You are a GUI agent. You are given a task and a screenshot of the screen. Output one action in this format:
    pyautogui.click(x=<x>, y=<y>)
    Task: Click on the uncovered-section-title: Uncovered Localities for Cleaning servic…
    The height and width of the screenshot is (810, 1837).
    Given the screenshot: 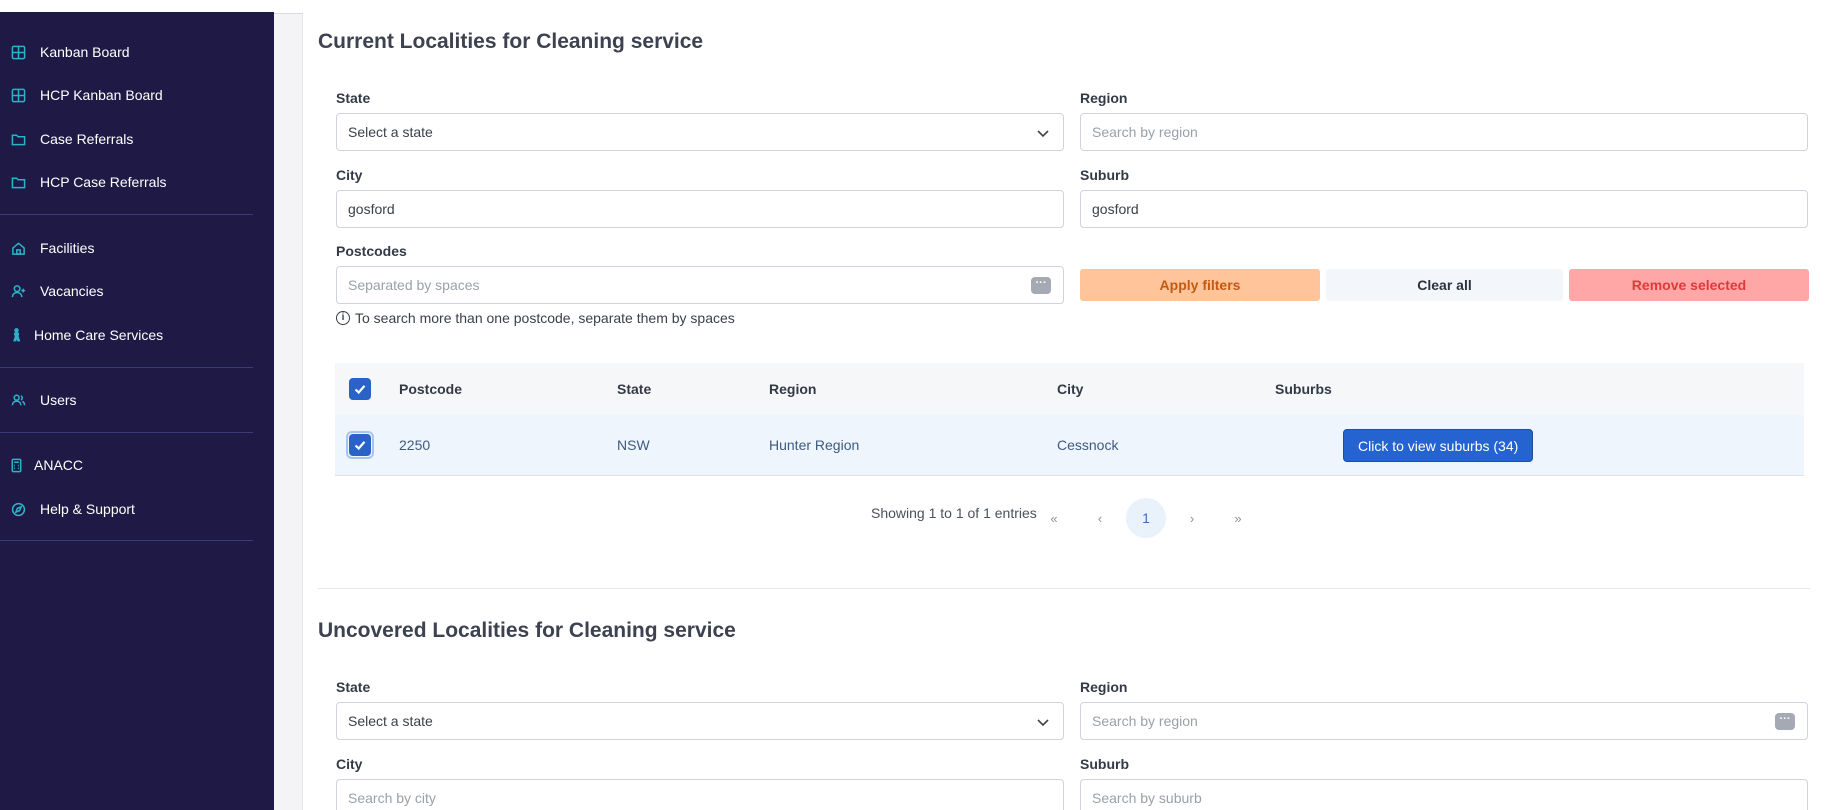 What is the action you would take?
    pyautogui.click(x=527, y=630)
    